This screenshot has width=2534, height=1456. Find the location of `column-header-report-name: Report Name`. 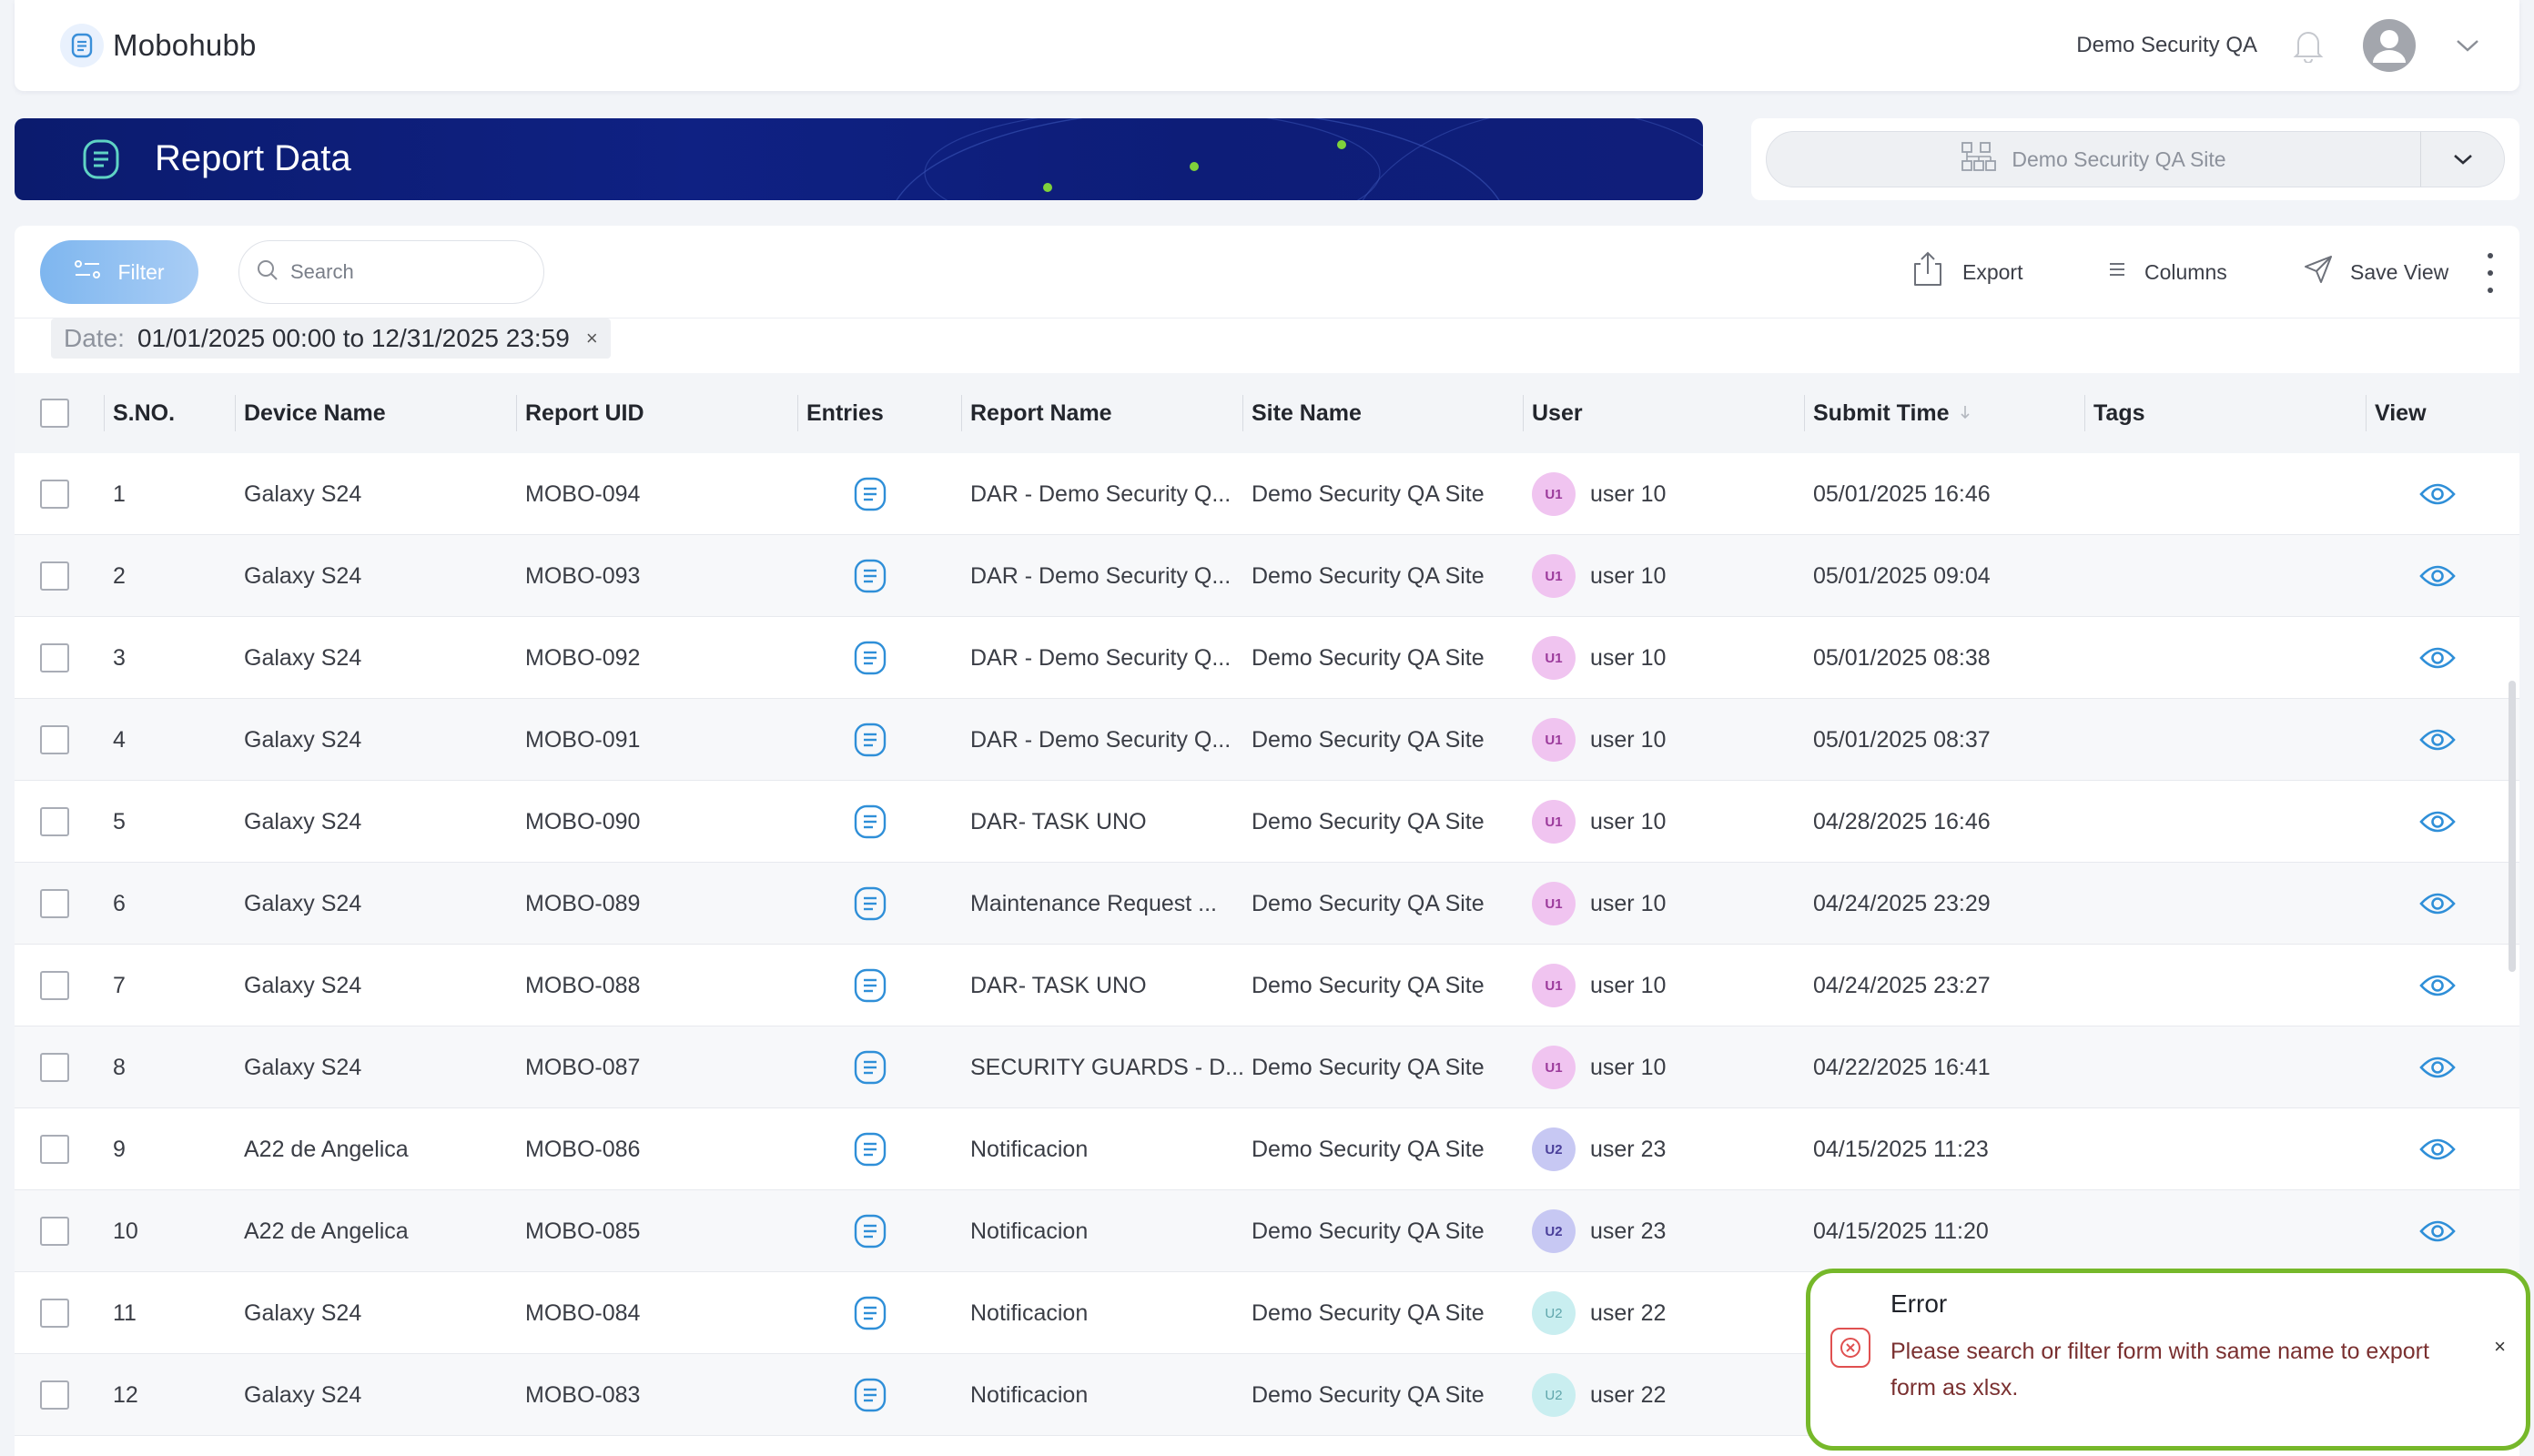

column-header-report-name: Report Name is located at coordinates (1036, 413).